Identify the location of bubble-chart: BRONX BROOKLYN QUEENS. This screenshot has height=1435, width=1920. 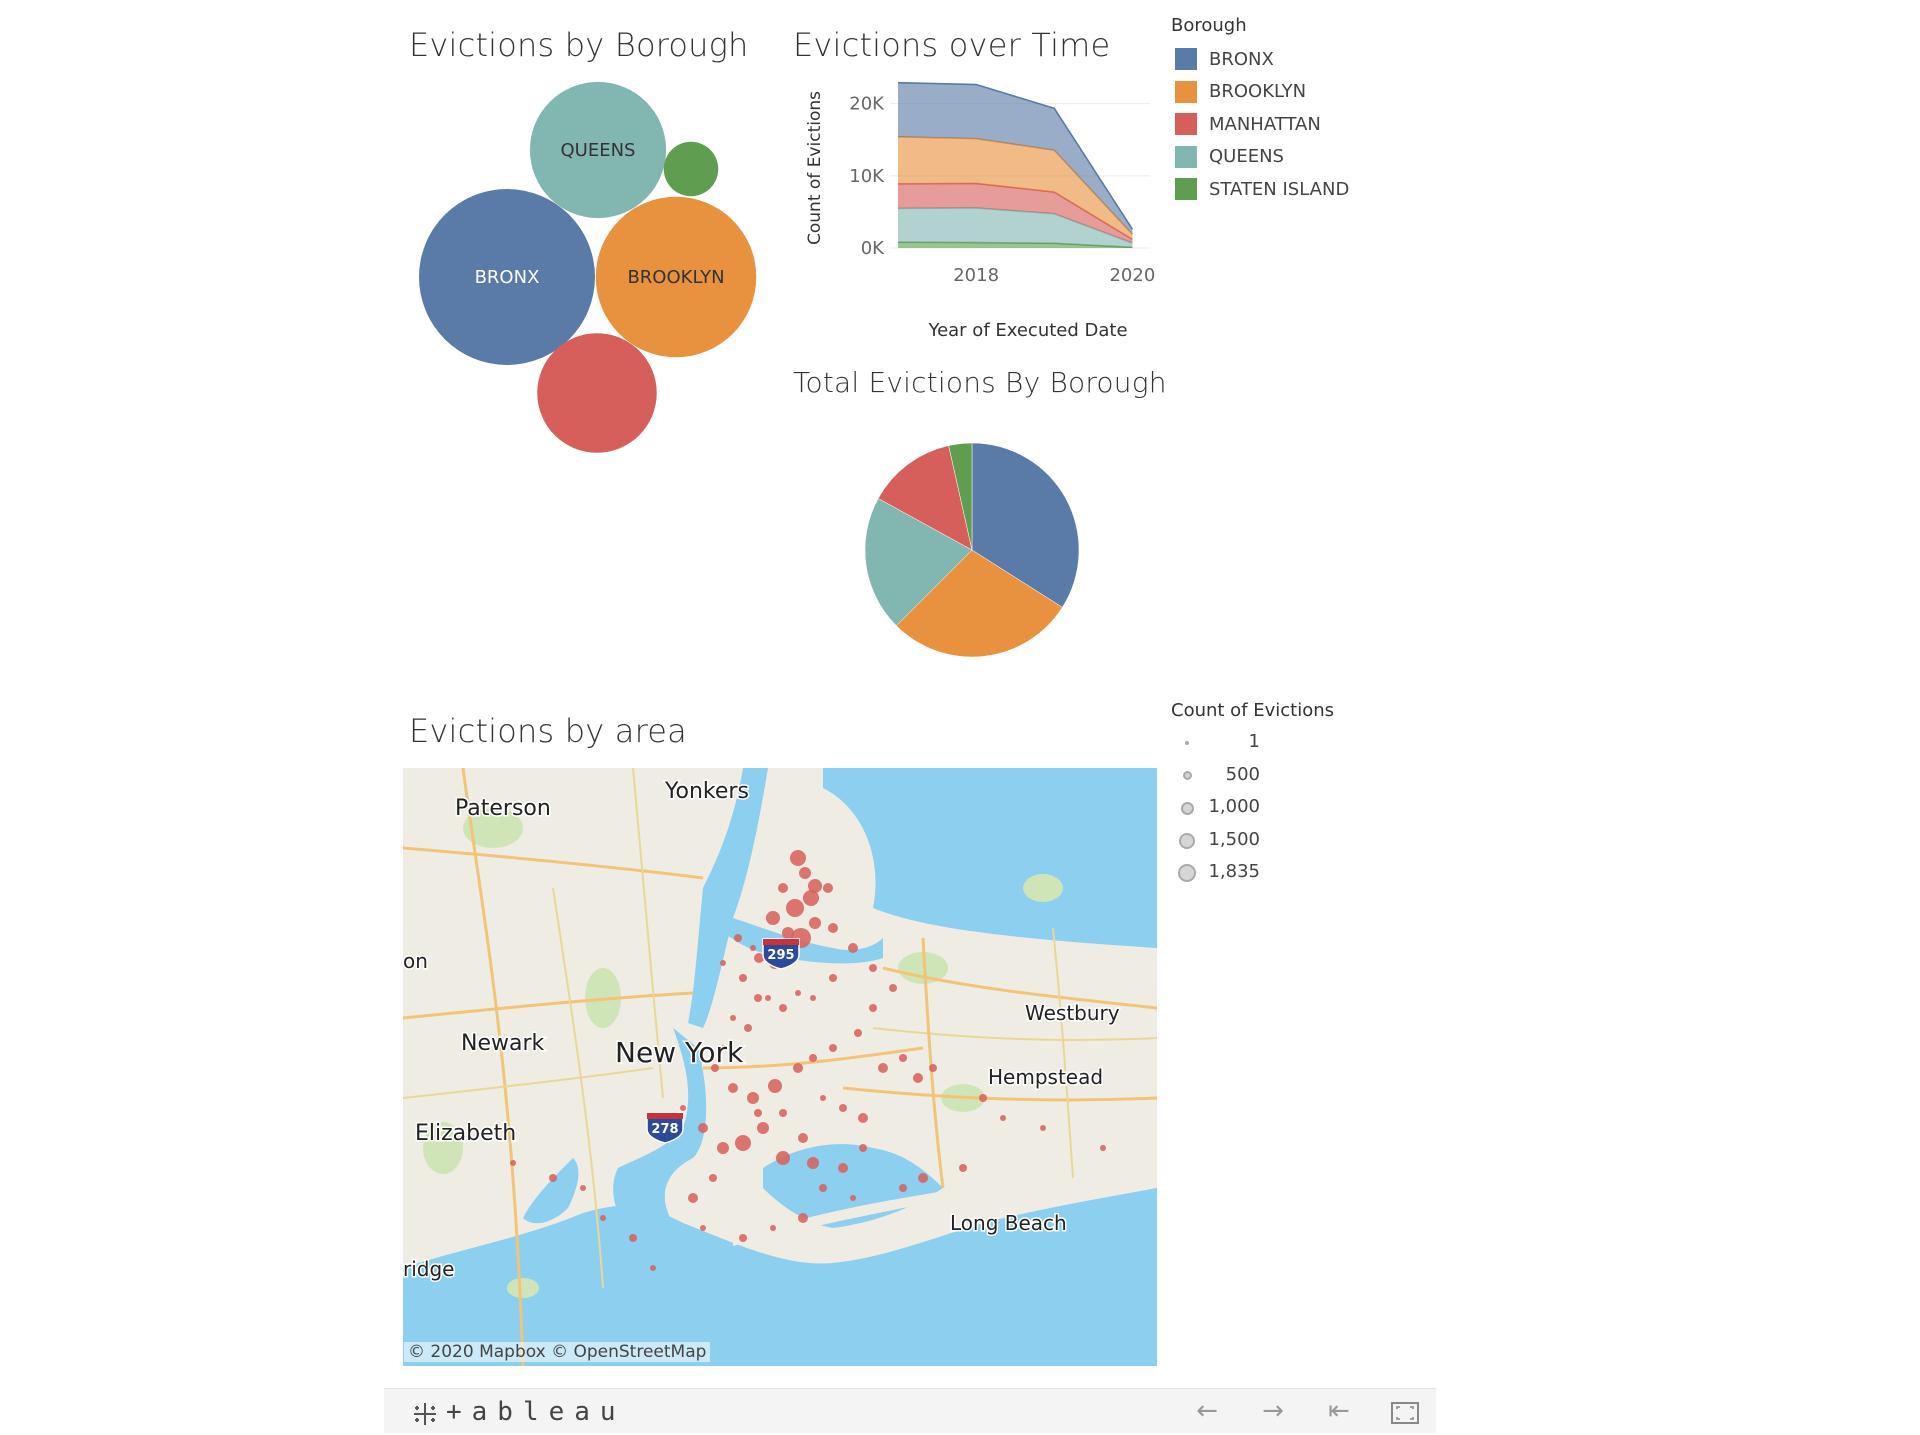
(588, 267).